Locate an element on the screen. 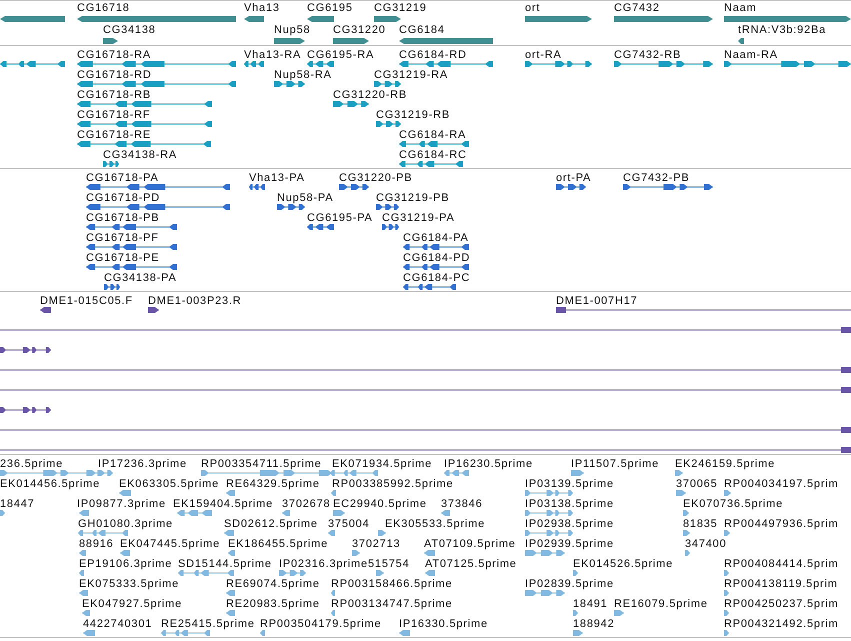 This screenshot has height=641, width=851. feature-label: IP16330.5prime is located at coordinates (443, 624).